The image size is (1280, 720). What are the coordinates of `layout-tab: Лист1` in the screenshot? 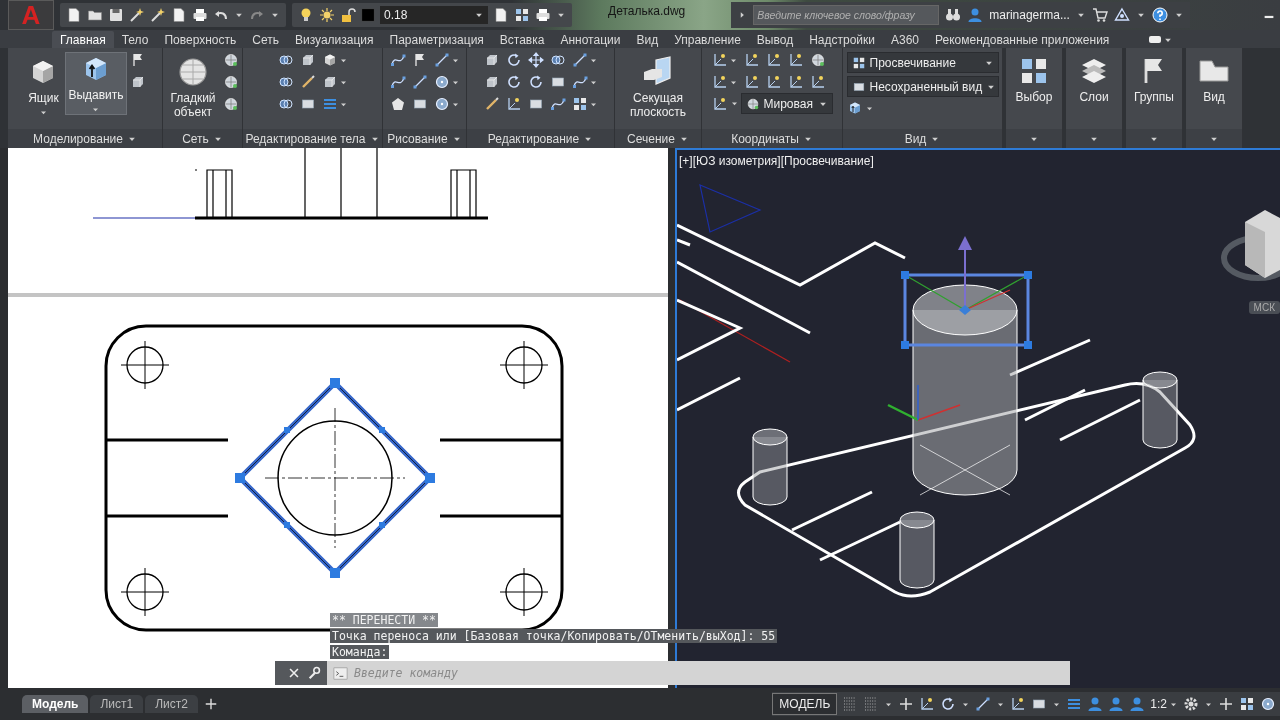 It's located at (117, 704).